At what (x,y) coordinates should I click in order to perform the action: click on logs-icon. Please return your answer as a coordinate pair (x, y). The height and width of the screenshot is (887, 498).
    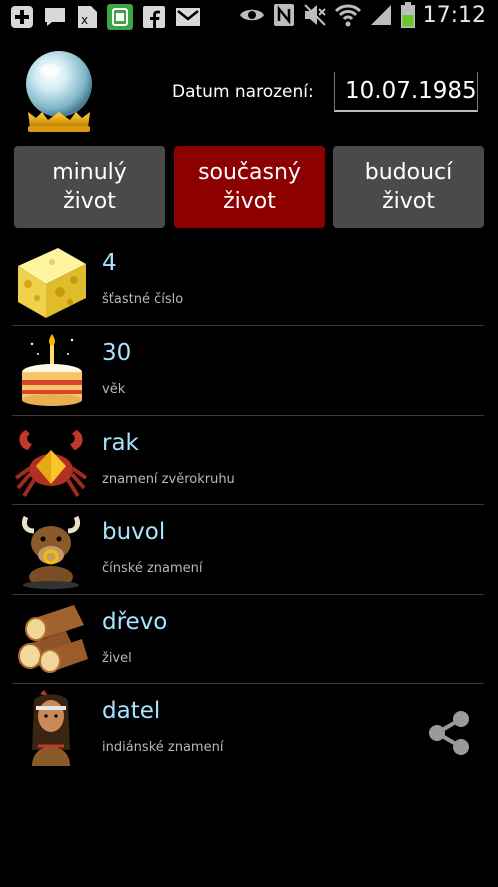
    Looking at the image, I should click on (53, 639).